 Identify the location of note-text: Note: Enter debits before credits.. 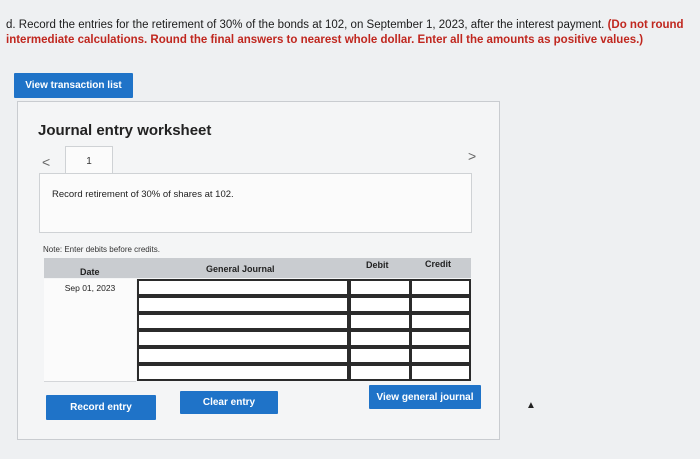
(101, 249).